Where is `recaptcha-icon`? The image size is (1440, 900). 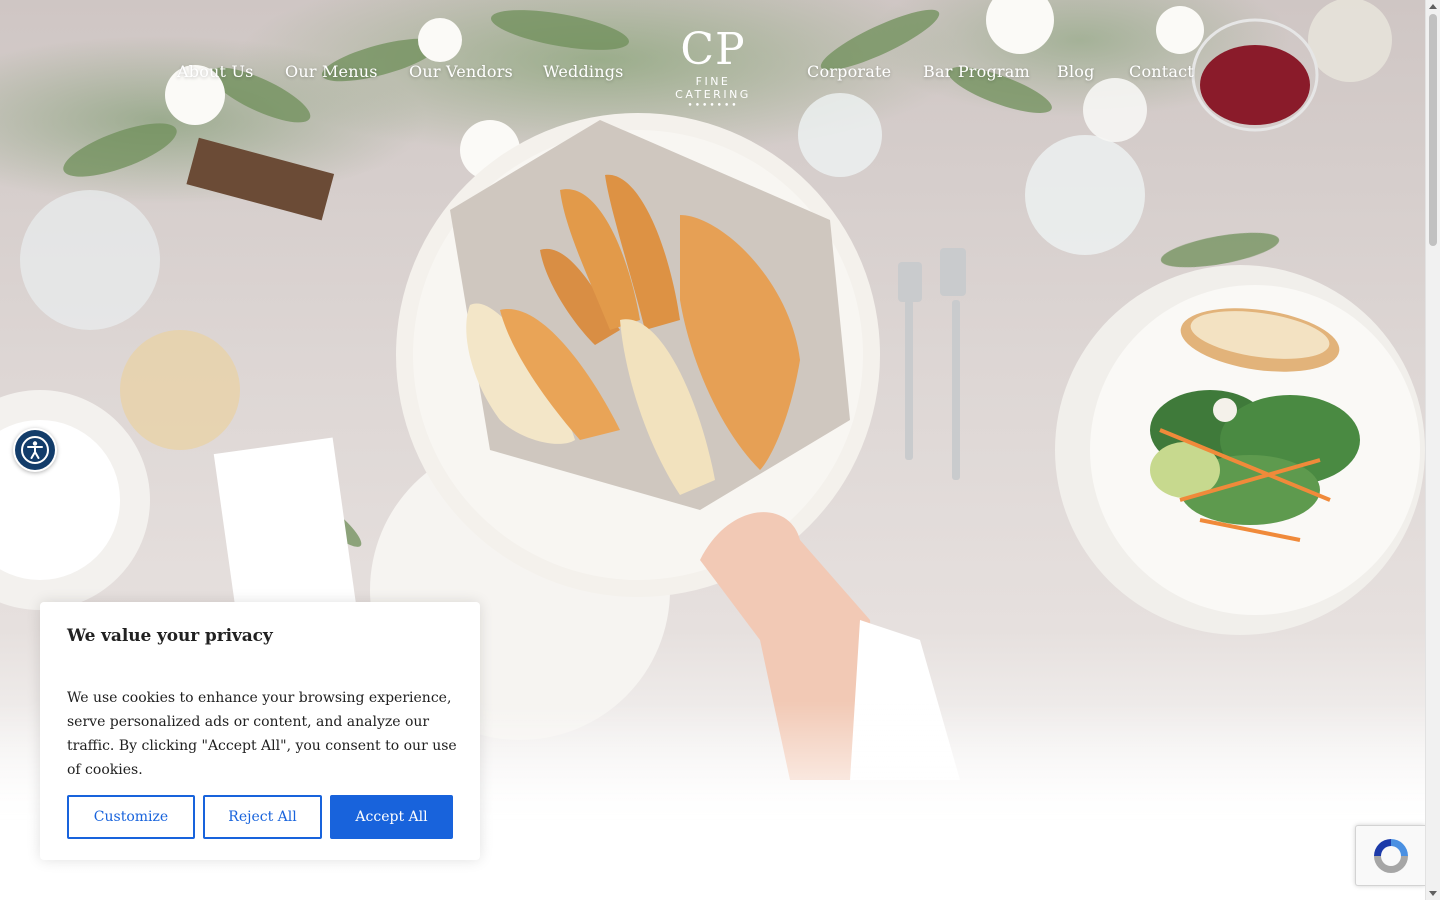
recaptcha-icon is located at coordinates (1390, 855).